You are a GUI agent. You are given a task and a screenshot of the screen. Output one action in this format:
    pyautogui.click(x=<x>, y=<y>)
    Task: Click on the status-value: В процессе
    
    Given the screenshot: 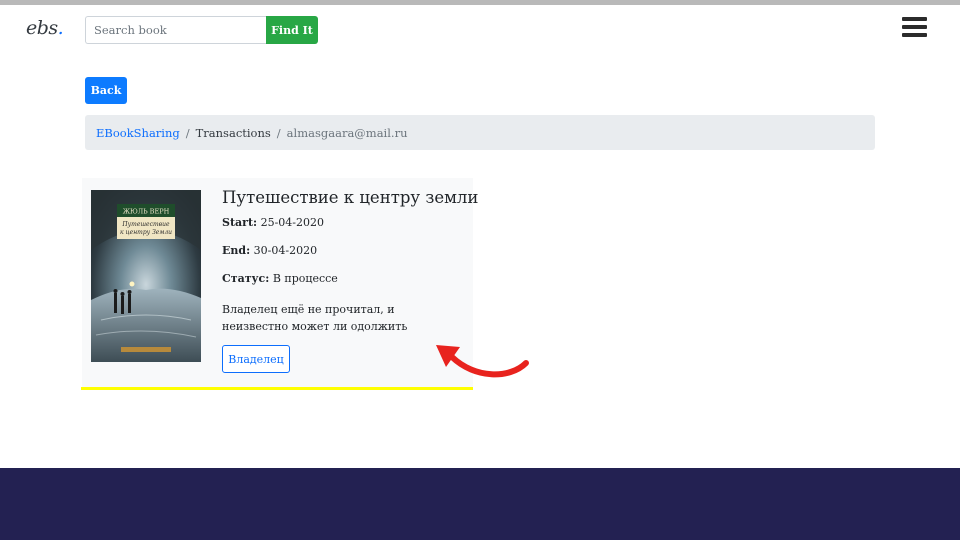 What is the action you would take?
    pyautogui.click(x=305, y=278)
    